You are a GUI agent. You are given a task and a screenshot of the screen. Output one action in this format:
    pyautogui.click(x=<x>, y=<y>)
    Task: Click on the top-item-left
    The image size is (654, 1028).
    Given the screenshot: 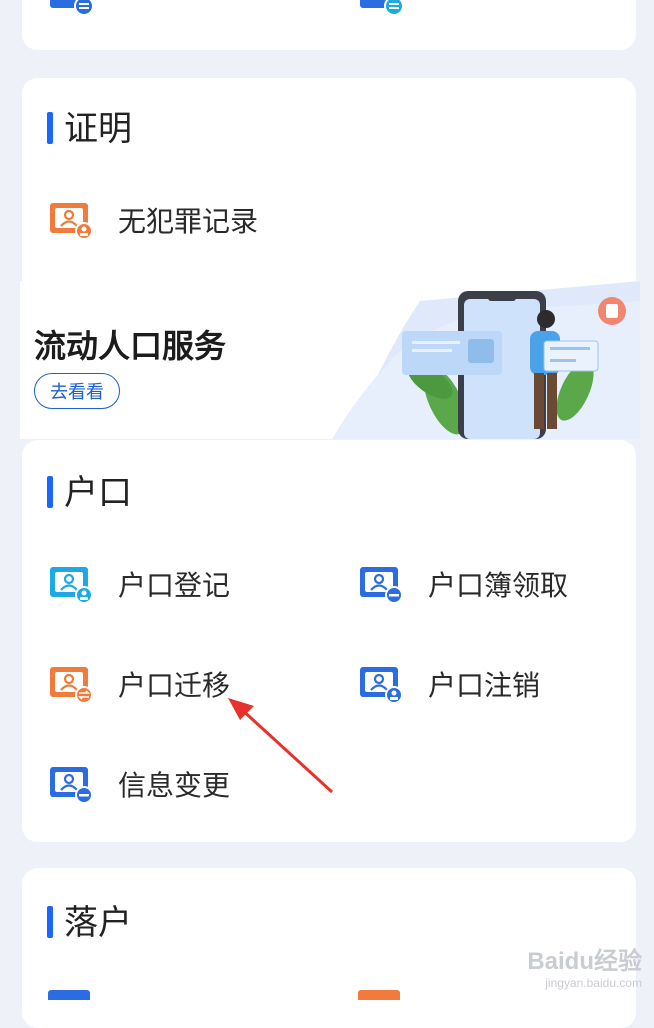 What is the action you would take?
    pyautogui.click(x=71, y=8)
    